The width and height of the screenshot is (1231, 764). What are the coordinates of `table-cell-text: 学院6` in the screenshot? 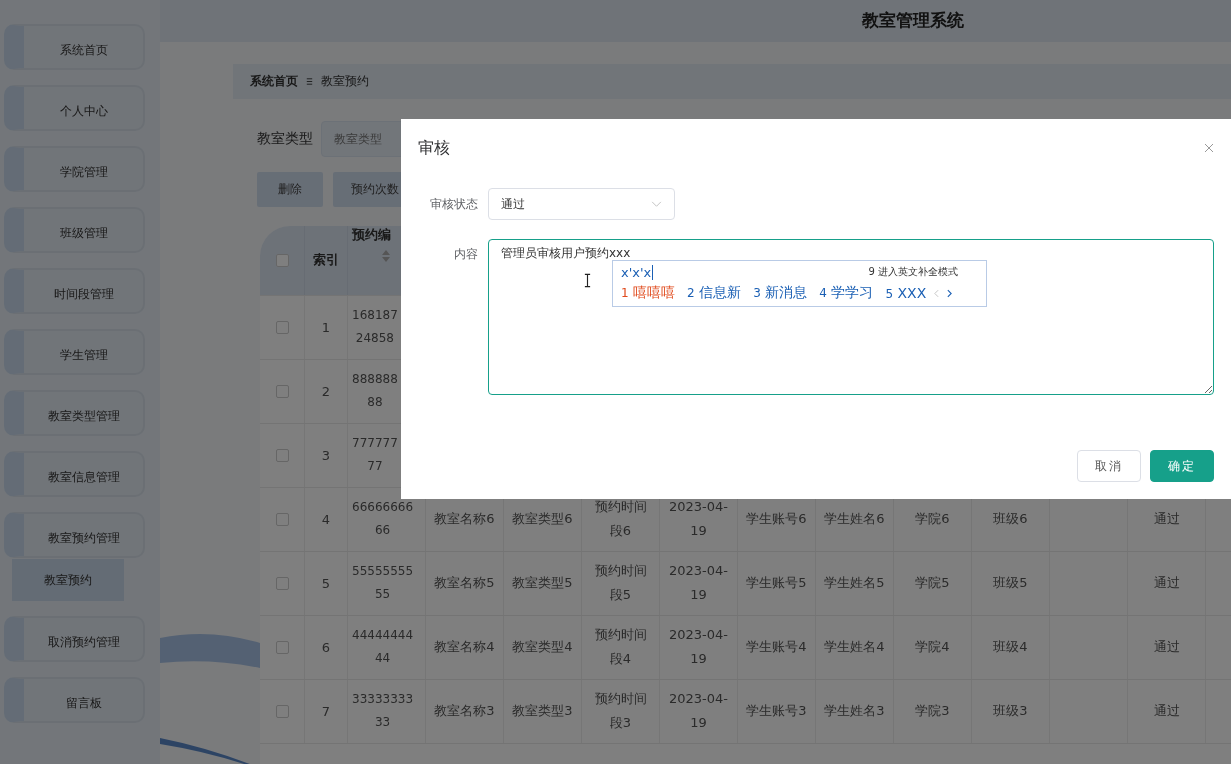 It's located at (932, 518).